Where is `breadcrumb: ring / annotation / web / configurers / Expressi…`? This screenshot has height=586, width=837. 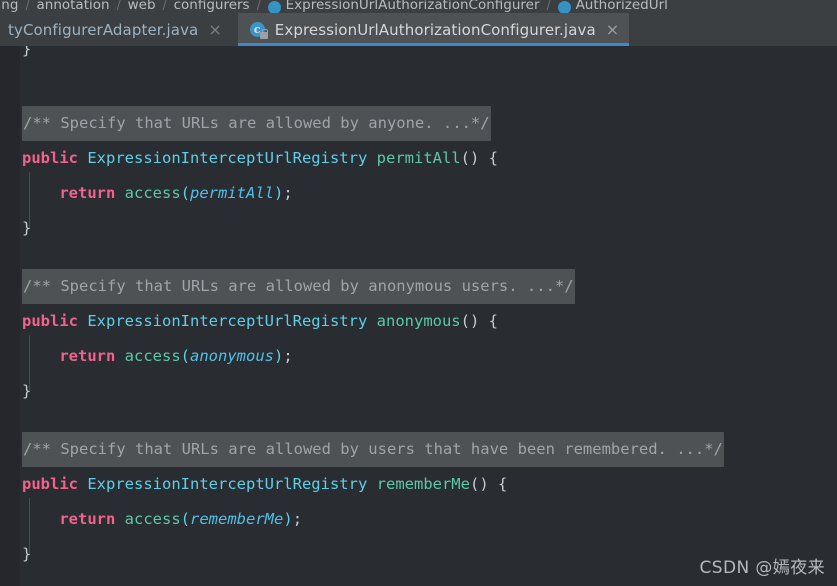 breadcrumb: ring / annotation / web / configurers / Expressi… is located at coordinates (418, 6).